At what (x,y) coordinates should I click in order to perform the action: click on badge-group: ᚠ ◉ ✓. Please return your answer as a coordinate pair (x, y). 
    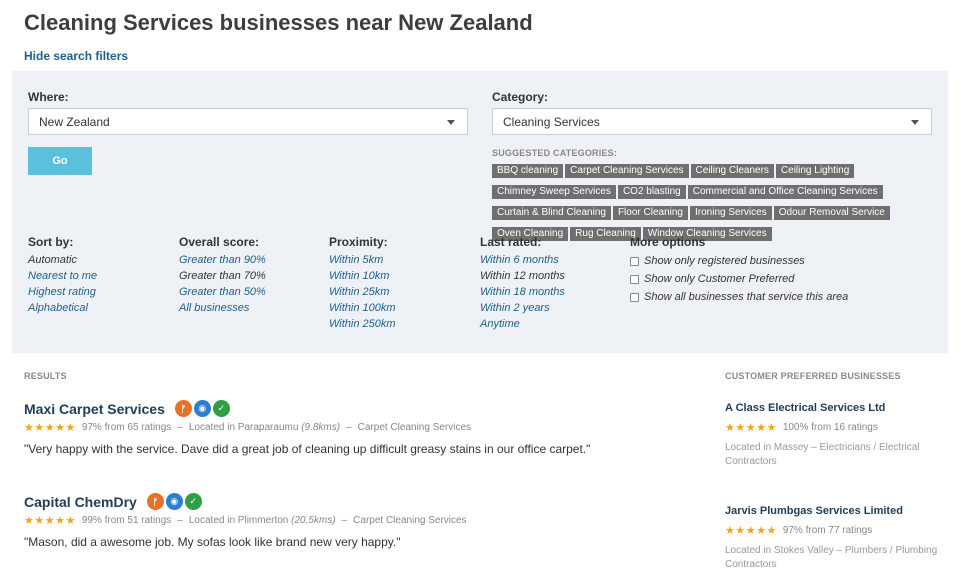
    Looking at the image, I should click on (175, 501).